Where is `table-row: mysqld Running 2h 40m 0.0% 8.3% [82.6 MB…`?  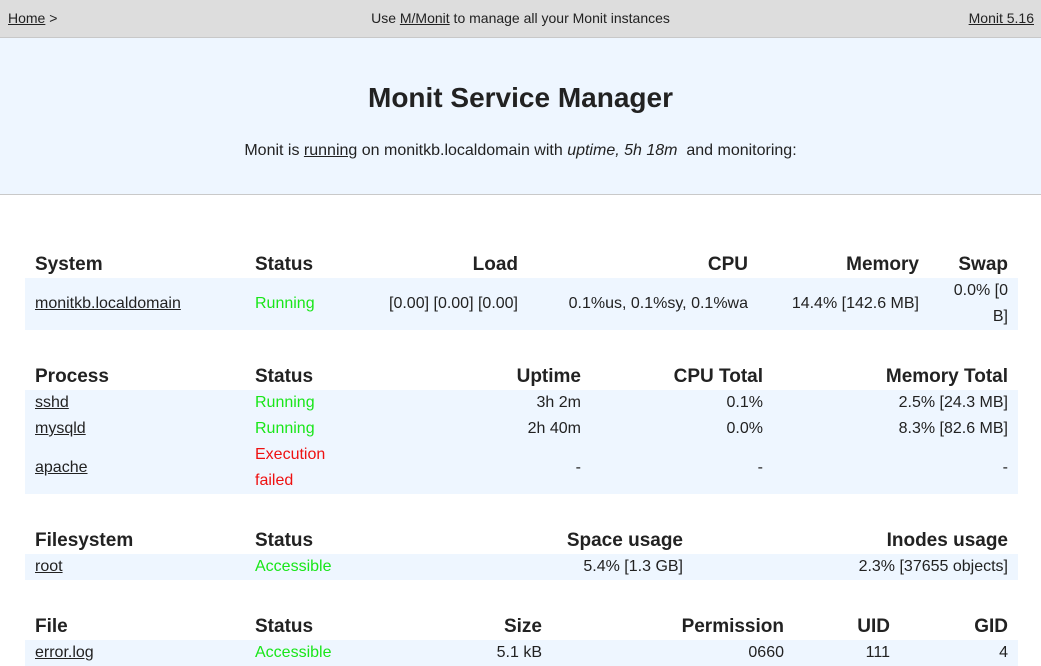 table-row: mysqld Running 2h 40m 0.0% 8.3% [82.6 MB… is located at coordinates (521, 429).